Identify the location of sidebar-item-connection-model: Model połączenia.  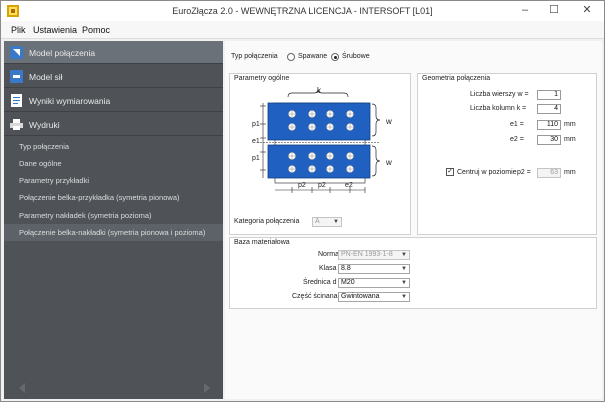
(113, 52).